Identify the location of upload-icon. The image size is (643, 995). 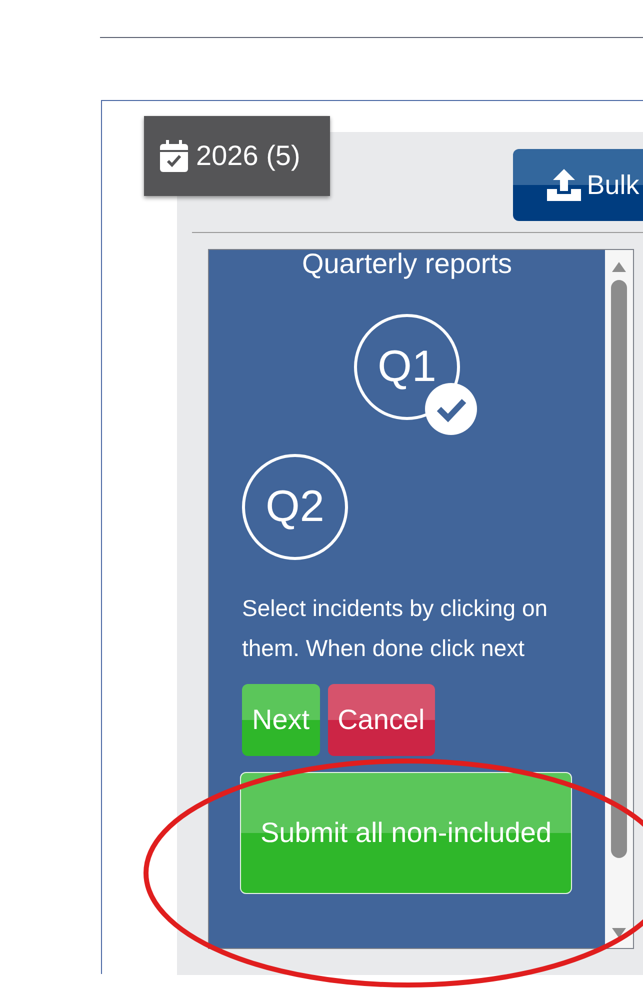
(563, 185).